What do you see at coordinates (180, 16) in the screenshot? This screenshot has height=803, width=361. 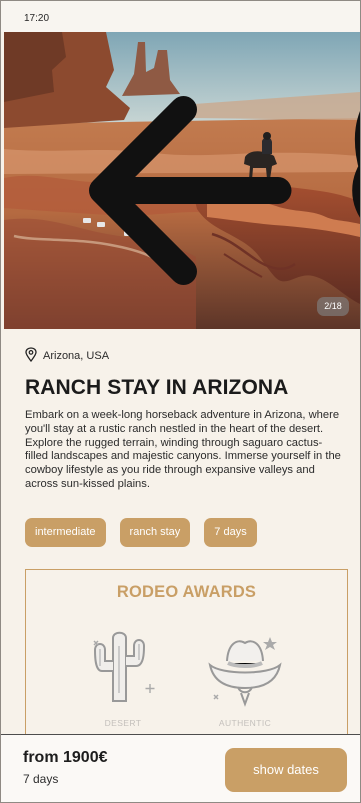 I see `status-bar: 17:20` at bounding box center [180, 16].